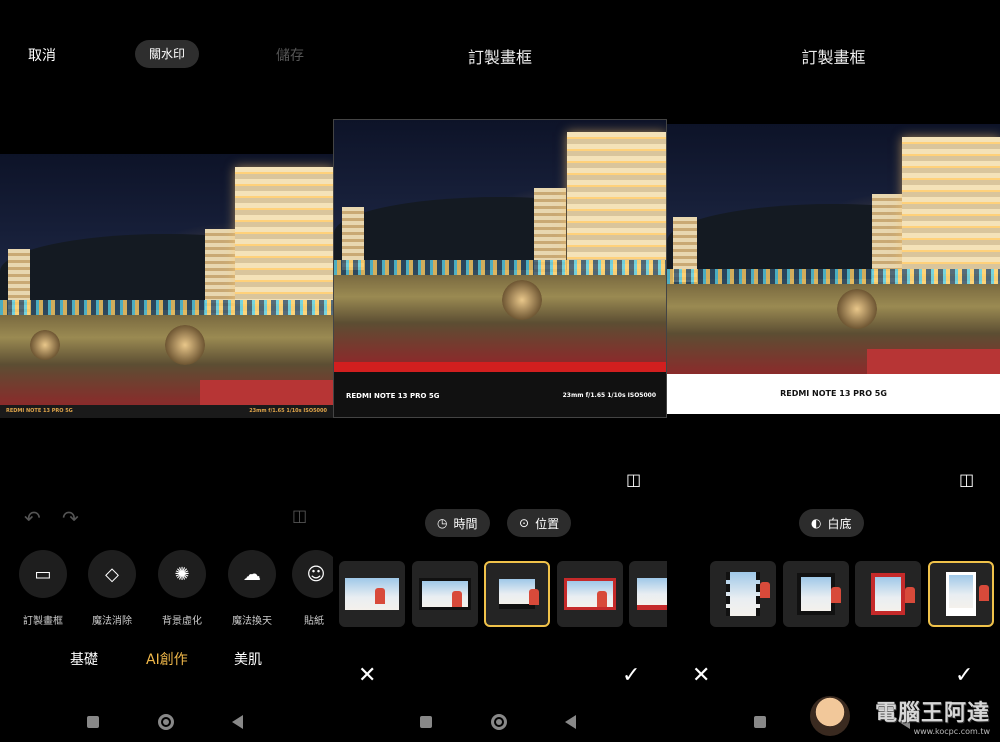 The width and height of the screenshot is (1000, 742). What do you see at coordinates (932, 718) in the screenshot?
I see `site-watermark: 電腦王阿達 www.kocpc.com.tw` at bounding box center [932, 718].